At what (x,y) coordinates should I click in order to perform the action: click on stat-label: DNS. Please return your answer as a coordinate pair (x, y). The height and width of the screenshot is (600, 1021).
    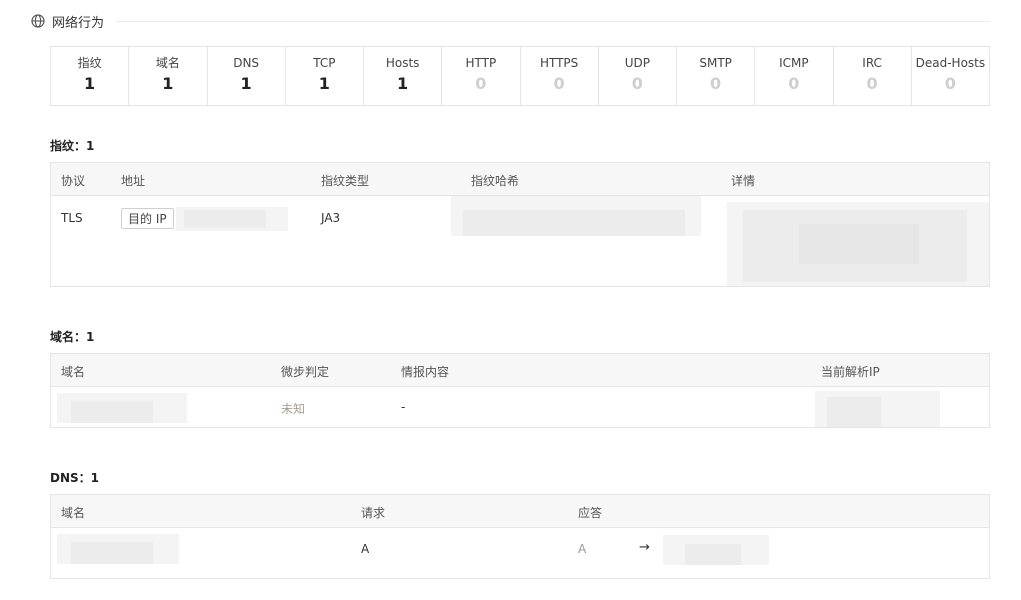
    Looking at the image, I should click on (246, 63).